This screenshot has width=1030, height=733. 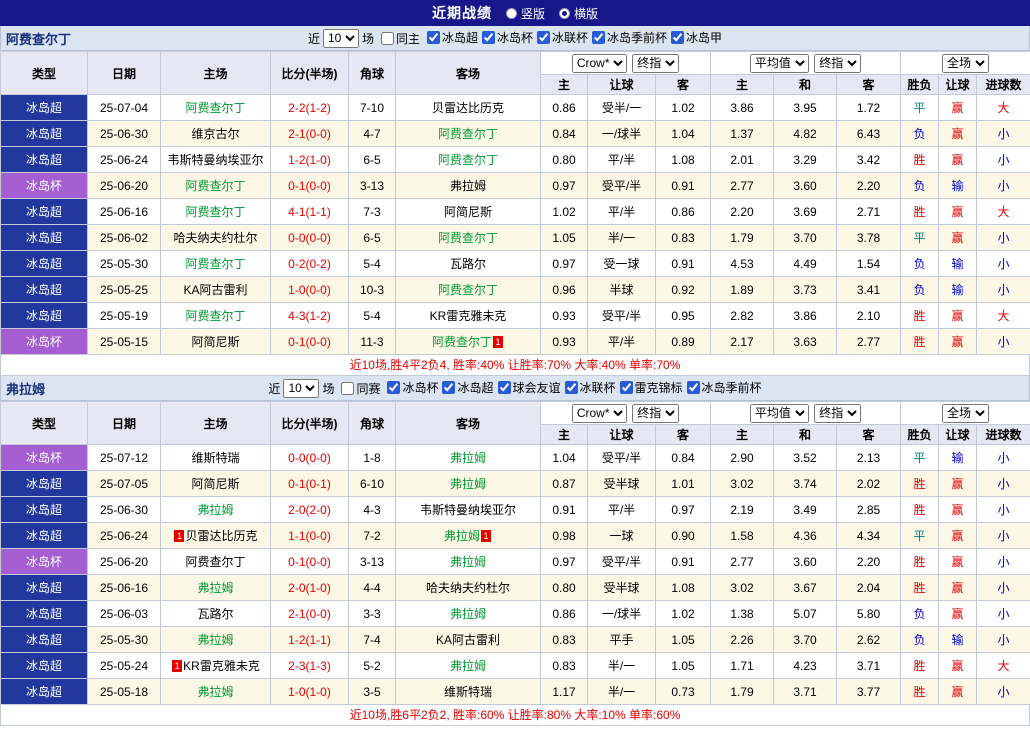 What do you see at coordinates (358, 388) in the screenshot?
I see `same-filter: 同赛` at bounding box center [358, 388].